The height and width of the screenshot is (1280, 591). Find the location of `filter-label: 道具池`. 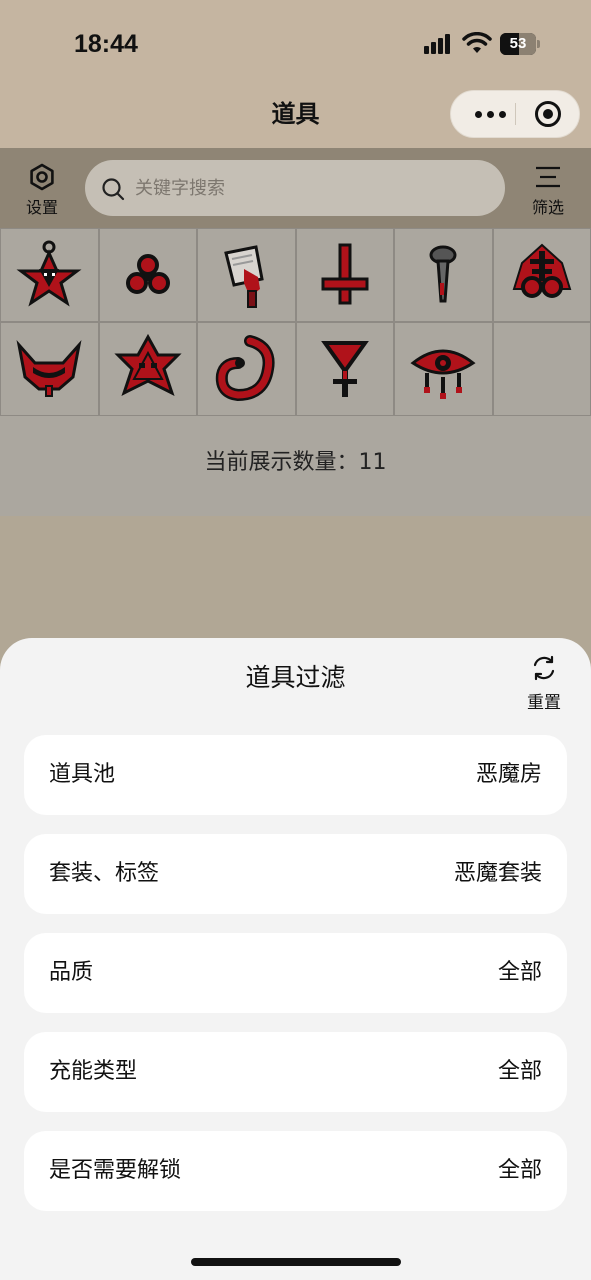

filter-label: 道具池 is located at coordinates (82, 774).